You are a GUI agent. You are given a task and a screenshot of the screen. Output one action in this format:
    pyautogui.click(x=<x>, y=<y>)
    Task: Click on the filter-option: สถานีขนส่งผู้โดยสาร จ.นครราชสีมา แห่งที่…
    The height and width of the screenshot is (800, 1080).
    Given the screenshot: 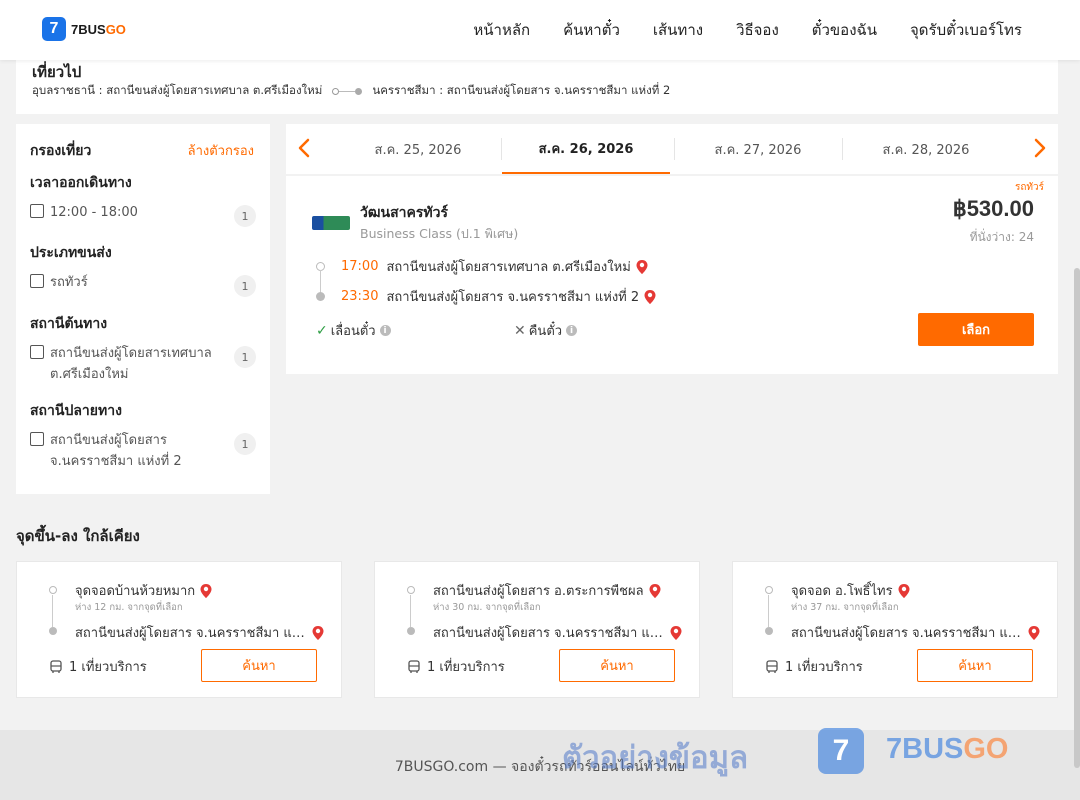 What is the action you would take?
    pyautogui.click(x=143, y=451)
    